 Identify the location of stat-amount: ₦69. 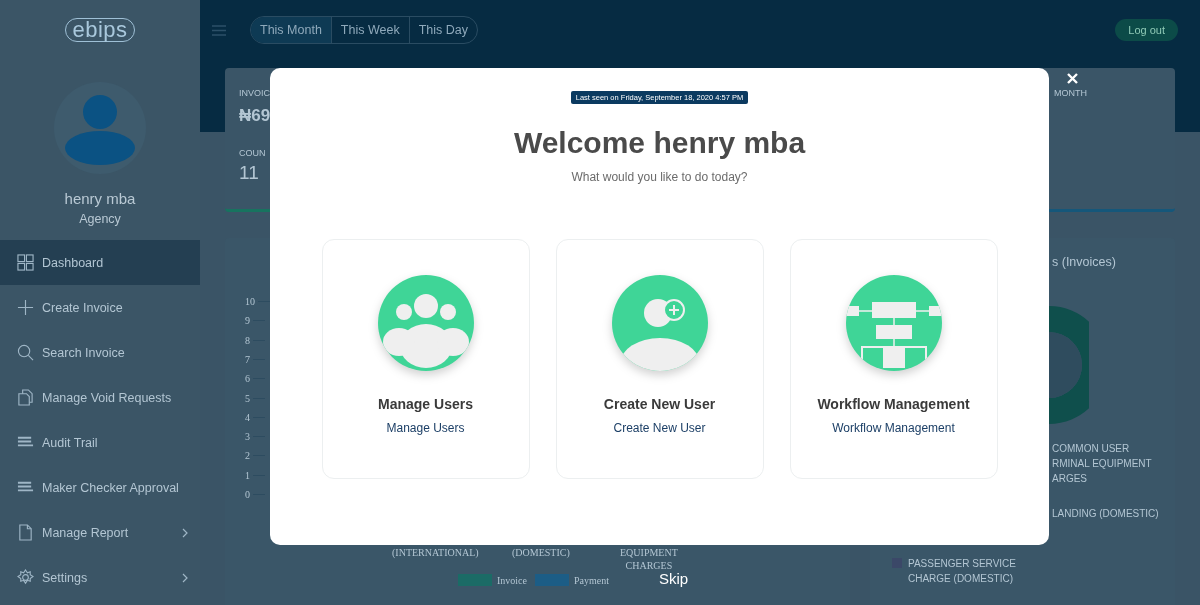
(255, 116).